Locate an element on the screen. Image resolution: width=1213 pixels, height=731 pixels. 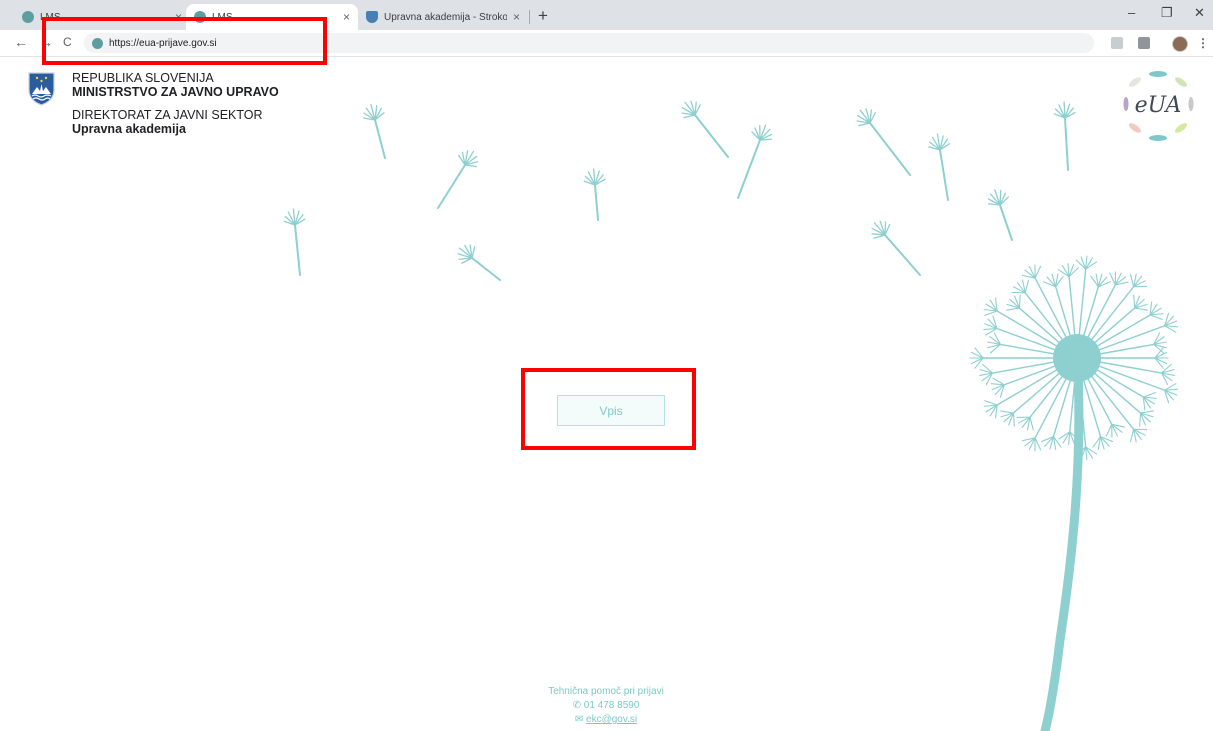
support-title: Tehnična pomoč pri prijavi is located at coordinates (606, 691).